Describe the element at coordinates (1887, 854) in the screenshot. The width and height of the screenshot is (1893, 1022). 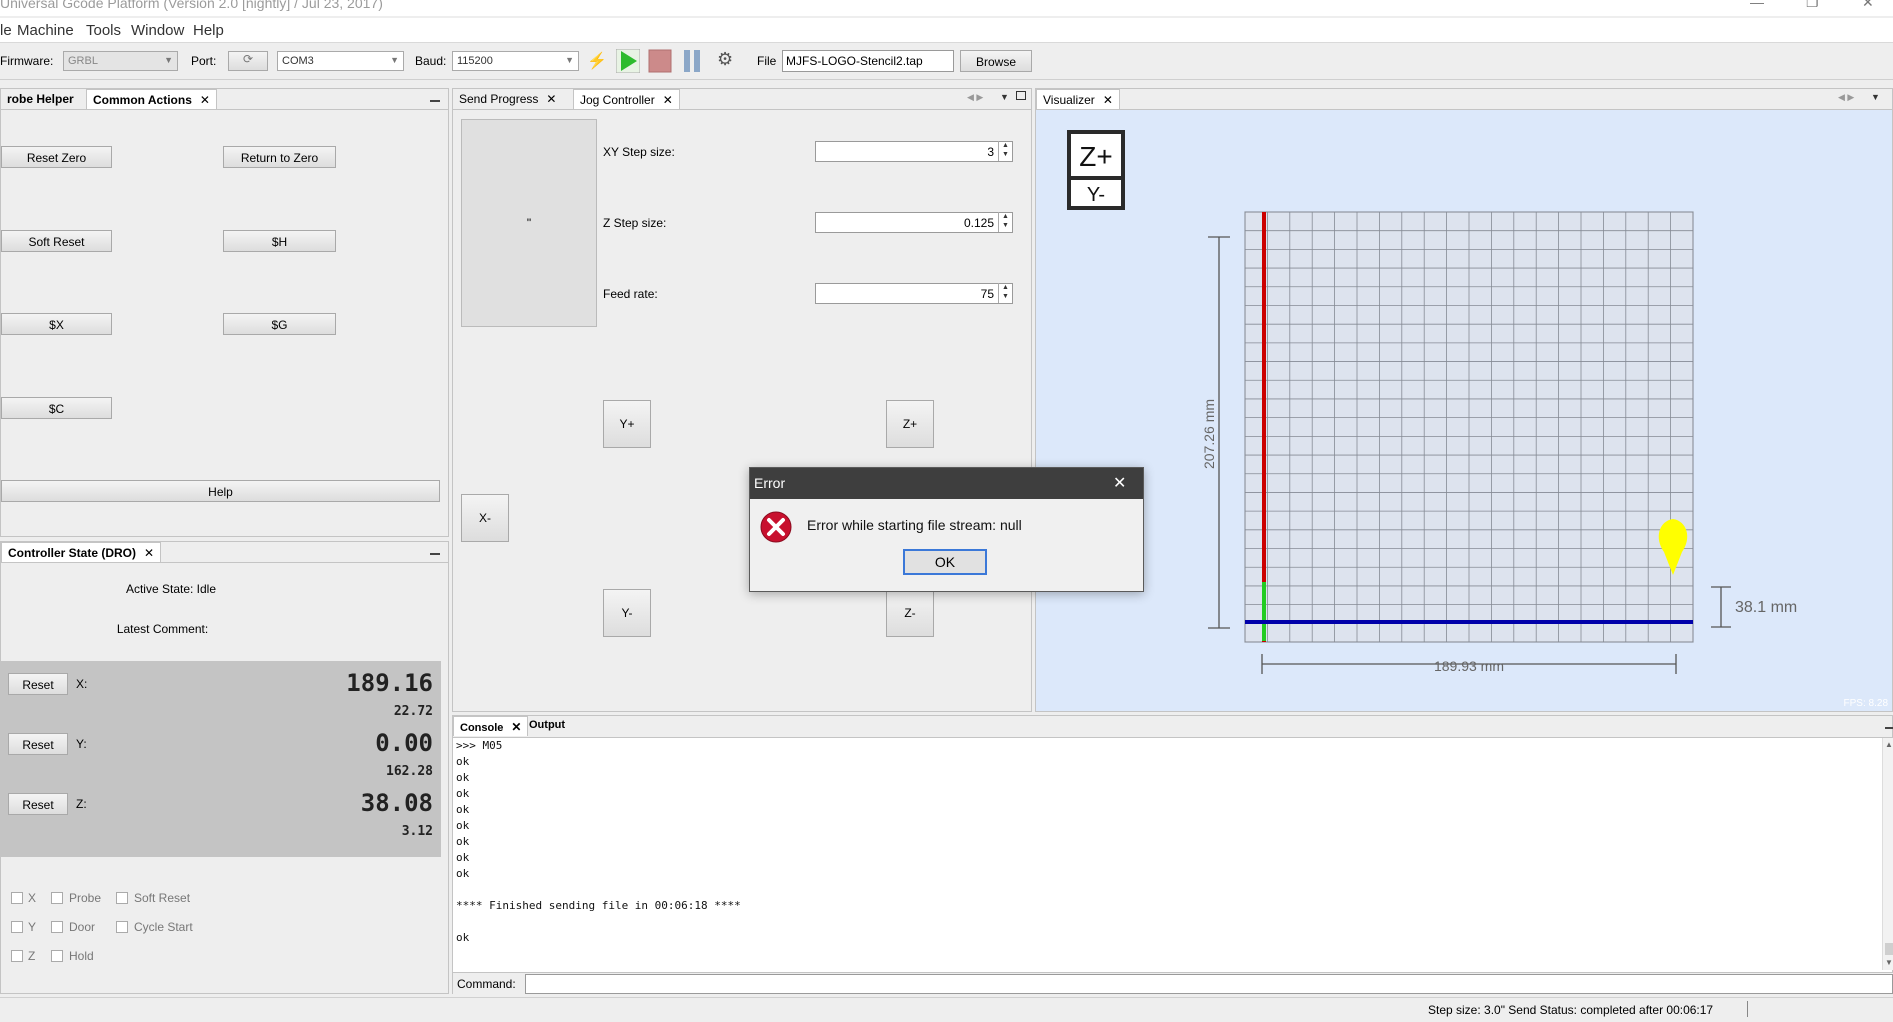
I see `console-scrollbar: ▲ ▼` at that location.